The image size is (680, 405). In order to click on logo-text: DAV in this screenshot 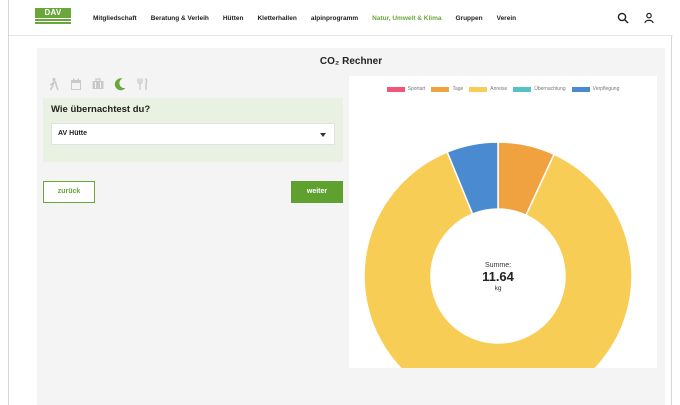, I will do `click(53, 13)`.